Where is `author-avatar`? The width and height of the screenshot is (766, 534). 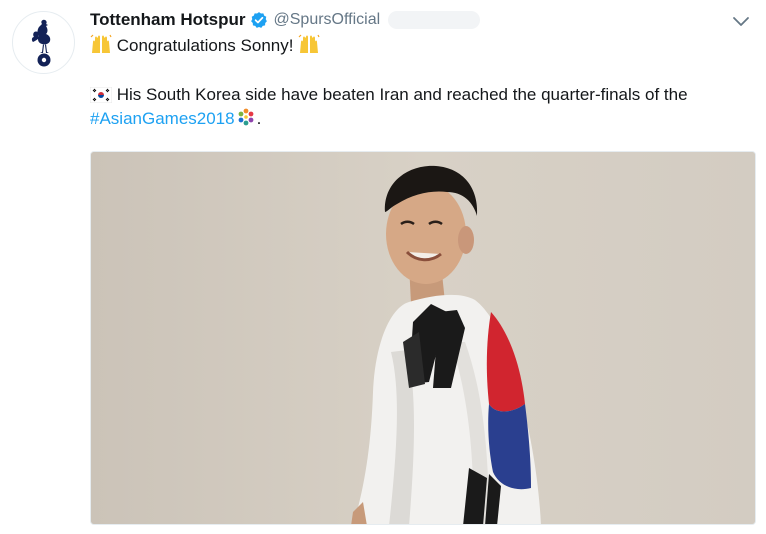
author-avatar is located at coordinates (43, 42).